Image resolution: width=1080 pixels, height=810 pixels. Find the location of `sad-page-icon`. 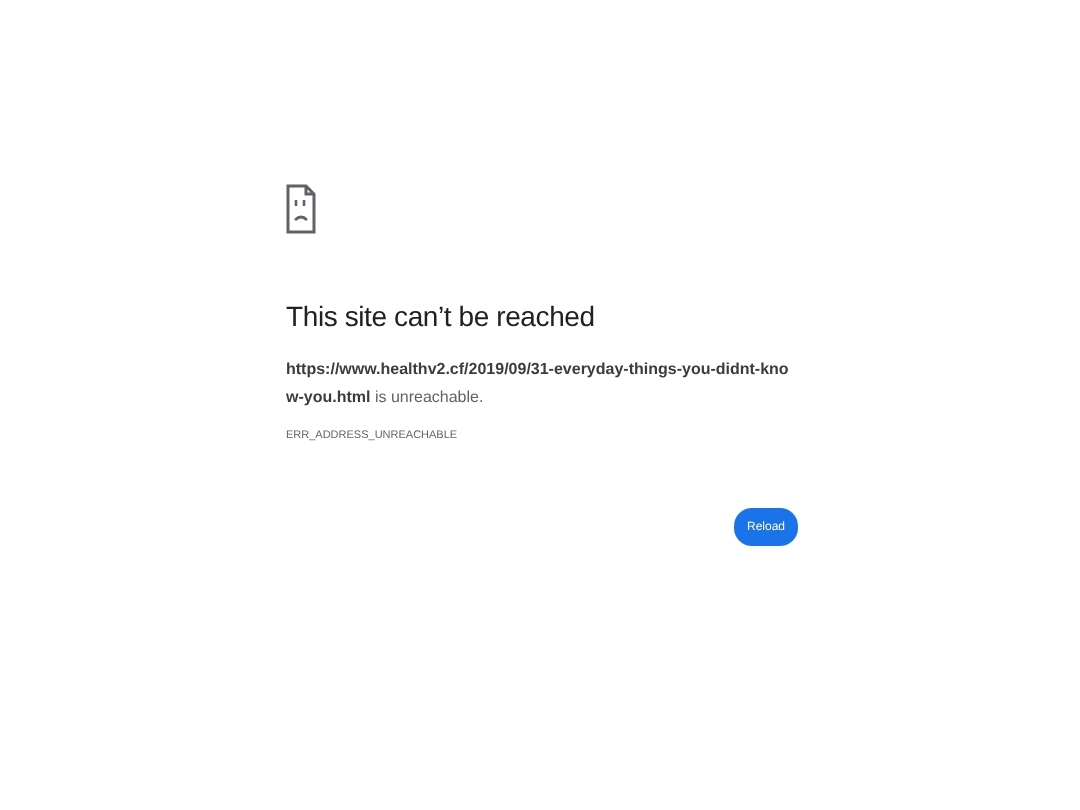

sad-page-icon is located at coordinates (301, 209).